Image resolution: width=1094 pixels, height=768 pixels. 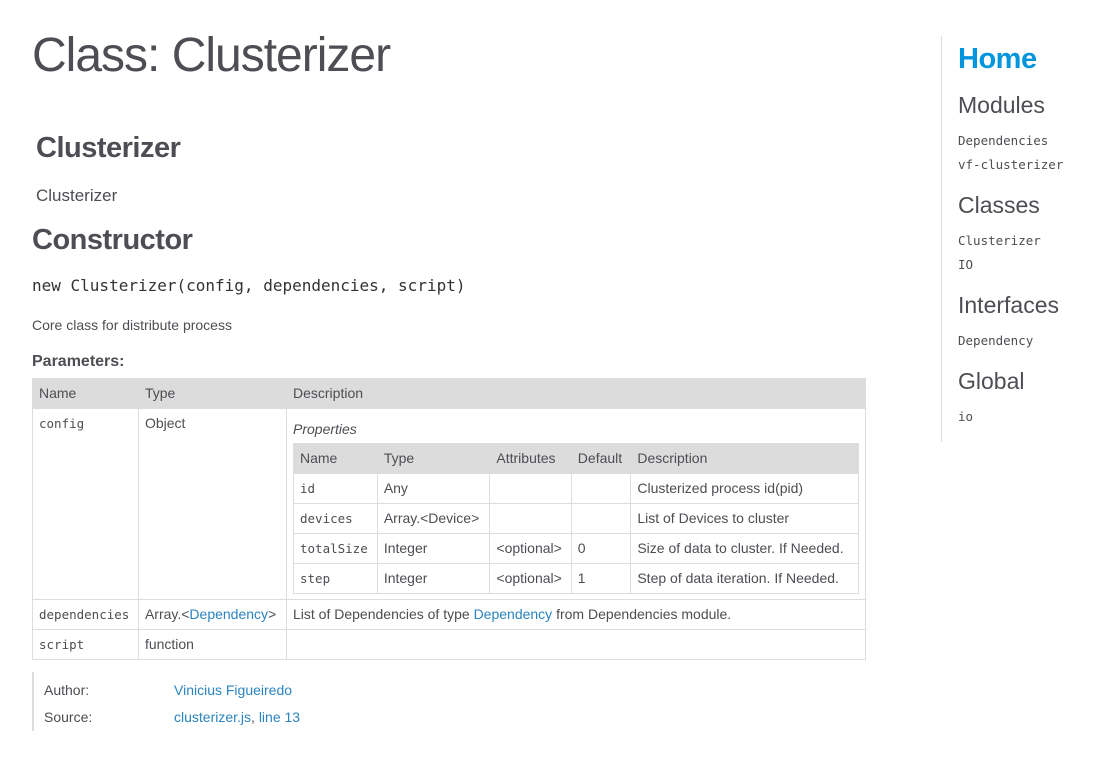 I want to click on prop-type: Array.<Device>, so click(x=433, y=518).